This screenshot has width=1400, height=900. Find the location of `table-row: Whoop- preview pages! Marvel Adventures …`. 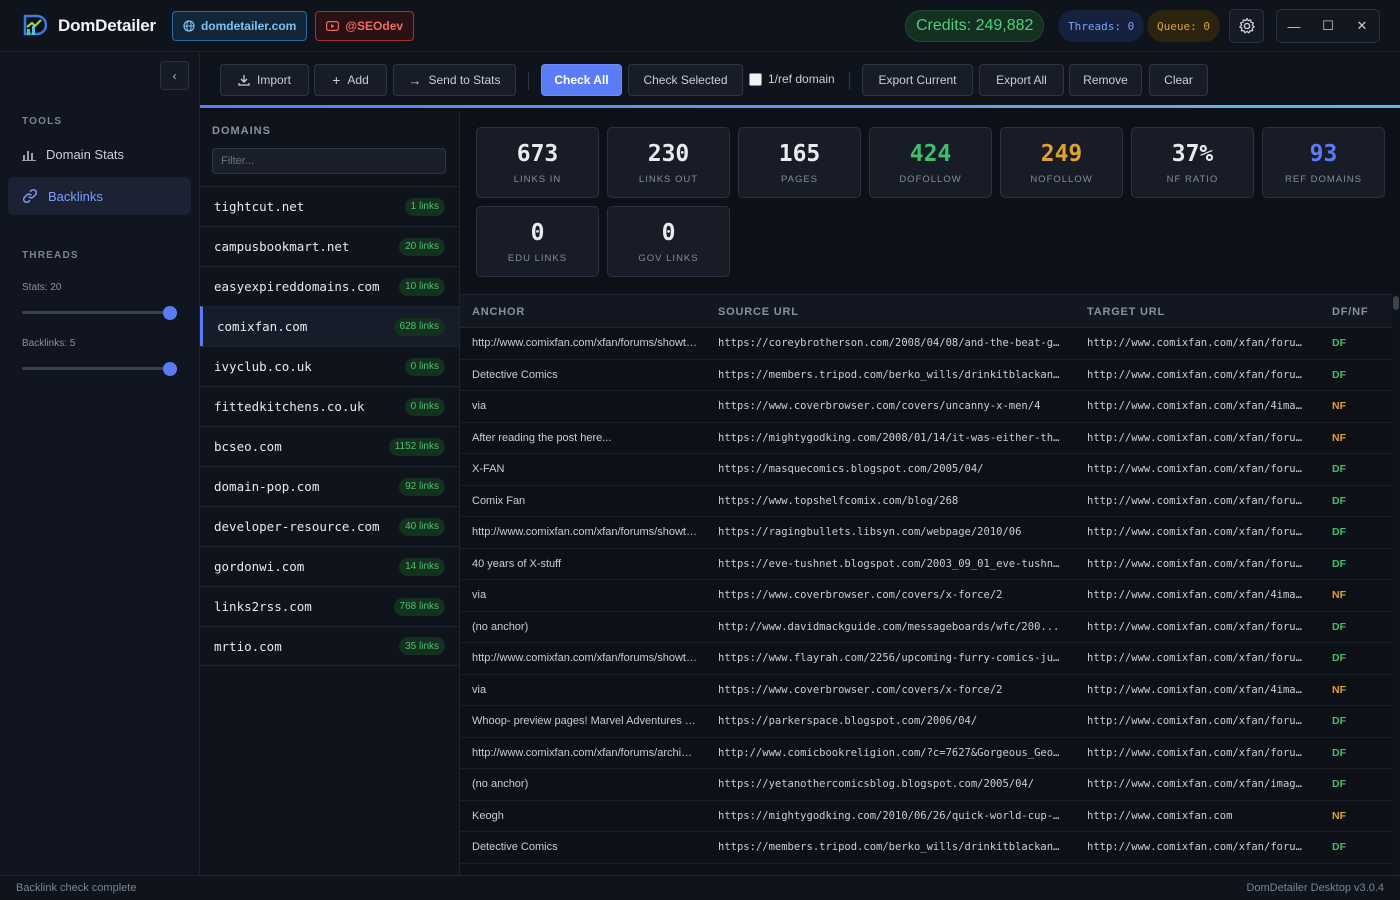

table-row: Whoop- preview pages! Marvel Adventures … is located at coordinates (926, 722).